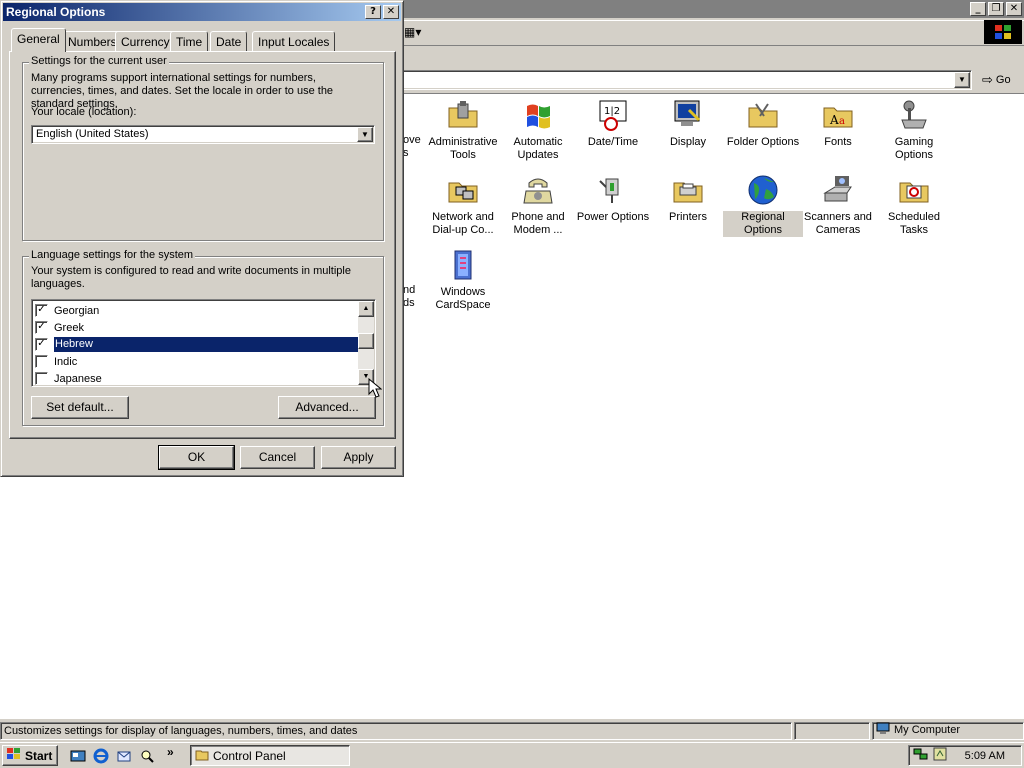 This screenshot has width=1024, height=768. Describe the element at coordinates (686, 80) in the screenshot. I see `address-input: ▼` at that location.